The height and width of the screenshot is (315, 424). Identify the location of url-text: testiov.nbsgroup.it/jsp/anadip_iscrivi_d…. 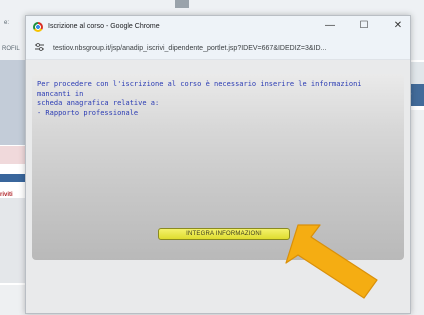
(189, 48).